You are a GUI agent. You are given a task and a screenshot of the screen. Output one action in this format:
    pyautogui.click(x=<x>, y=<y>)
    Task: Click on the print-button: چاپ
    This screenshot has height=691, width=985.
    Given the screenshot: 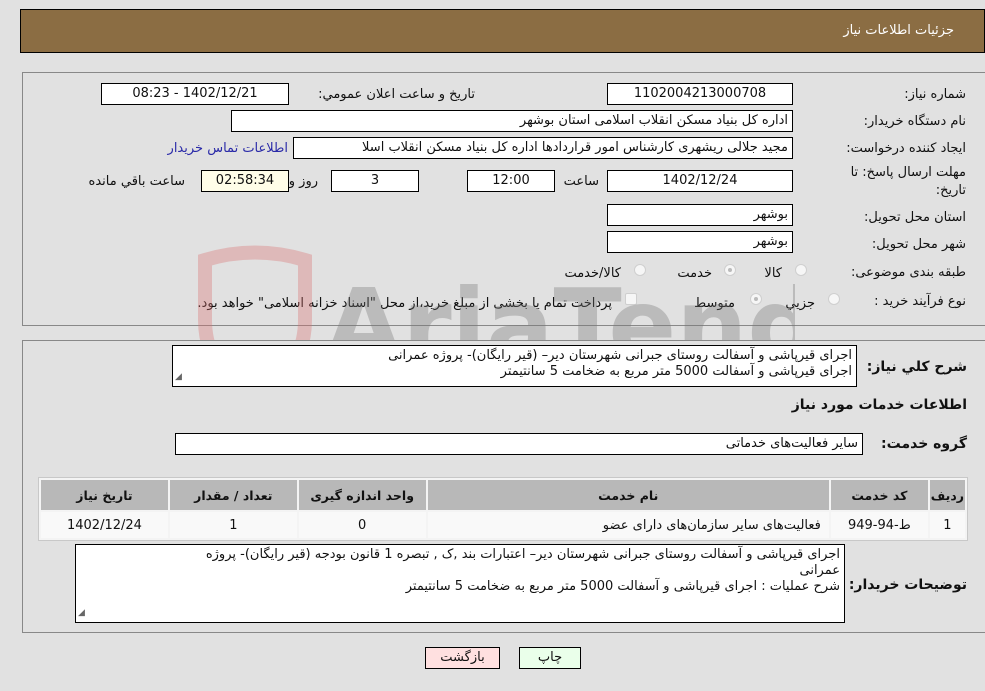 What is the action you would take?
    pyautogui.click(x=550, y=658)
    